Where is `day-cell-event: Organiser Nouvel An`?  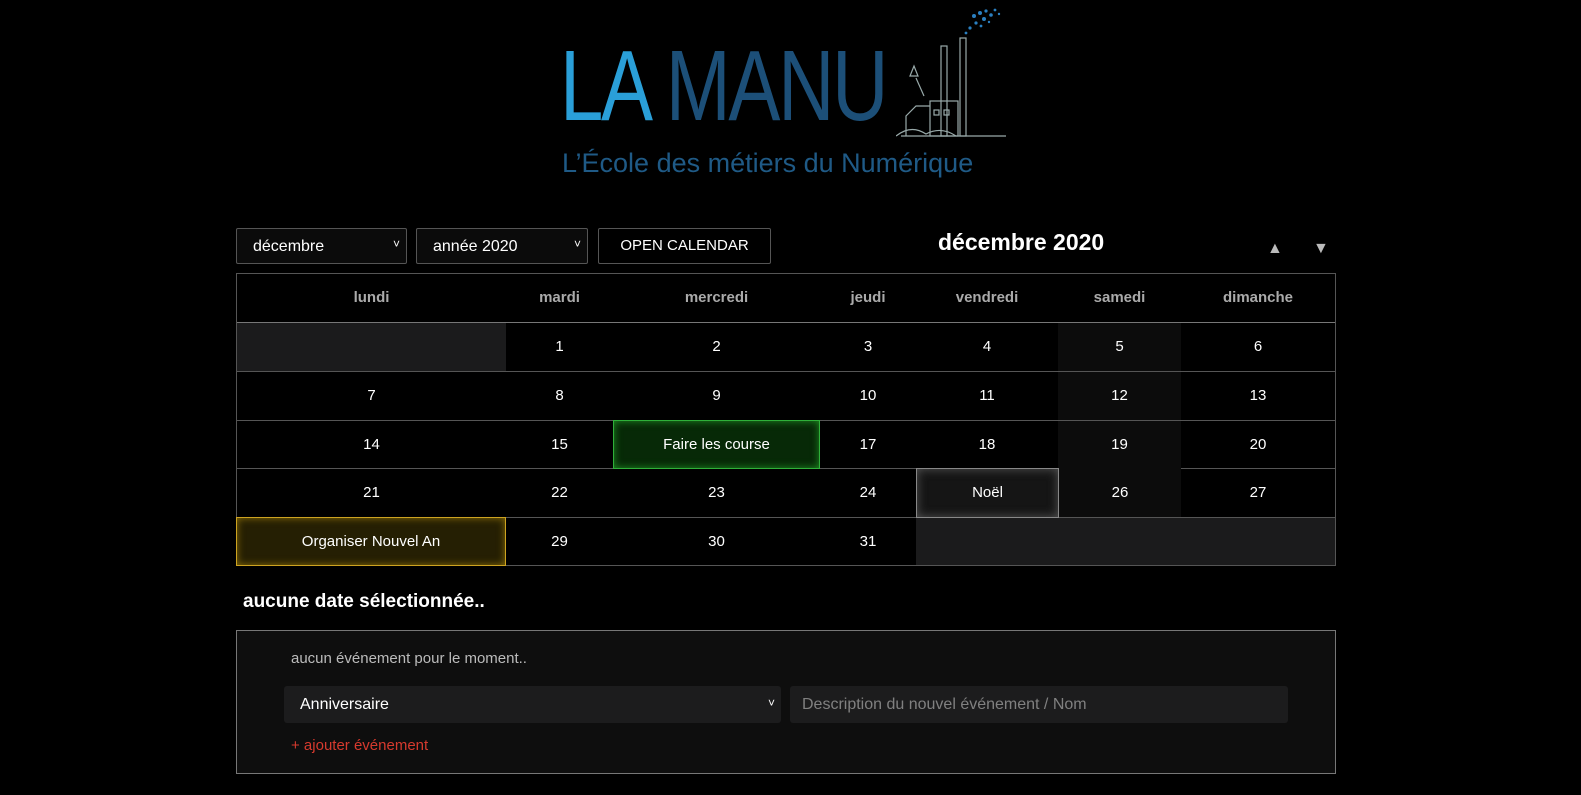 day-cell-event: Organiser Nouvel An is located at coordinates (371, 541).